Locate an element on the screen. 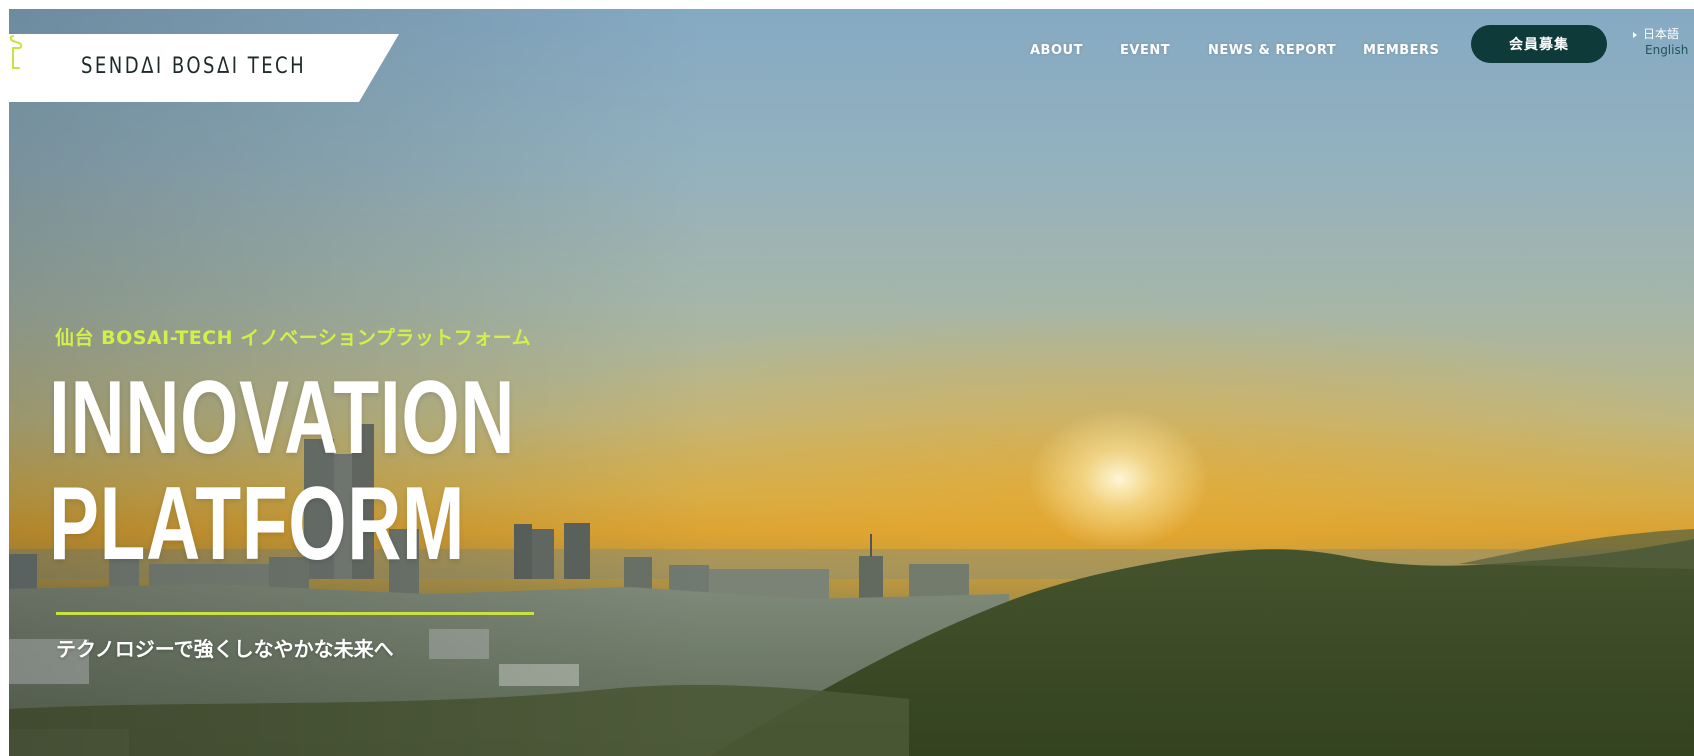 The width and height of the screenshot is (1694, 756). language-japanese-link: 日本語 is located at coordinates (1663, 34).